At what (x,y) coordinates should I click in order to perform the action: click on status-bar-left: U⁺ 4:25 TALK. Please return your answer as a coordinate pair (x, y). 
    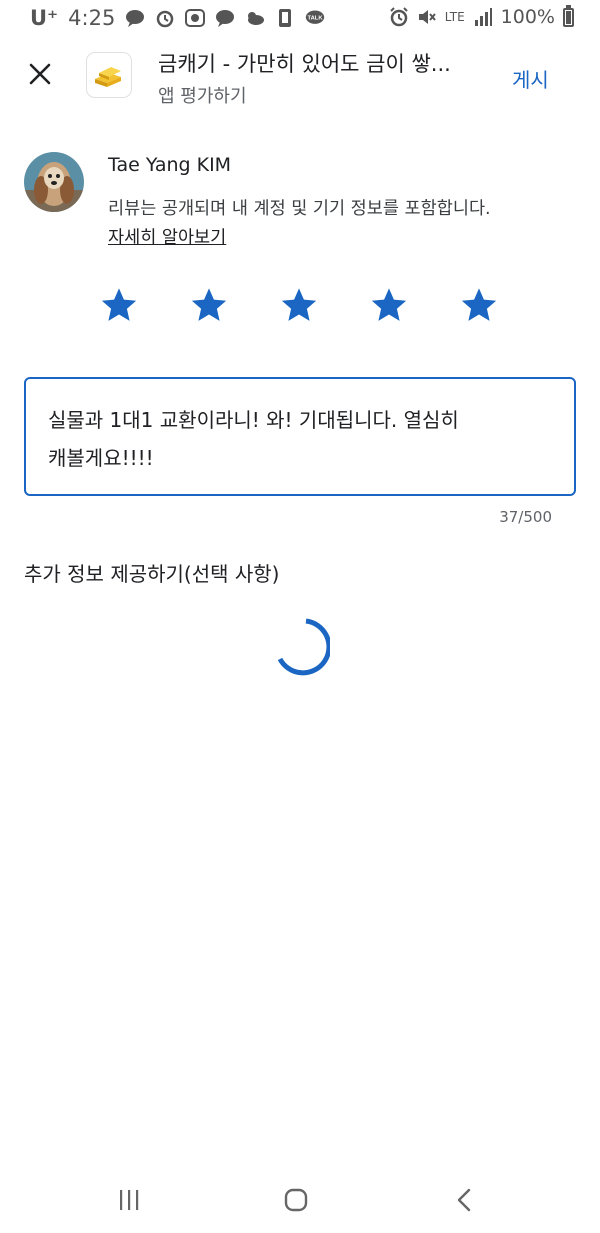
    Looking at the image, I should click on (177, 18).